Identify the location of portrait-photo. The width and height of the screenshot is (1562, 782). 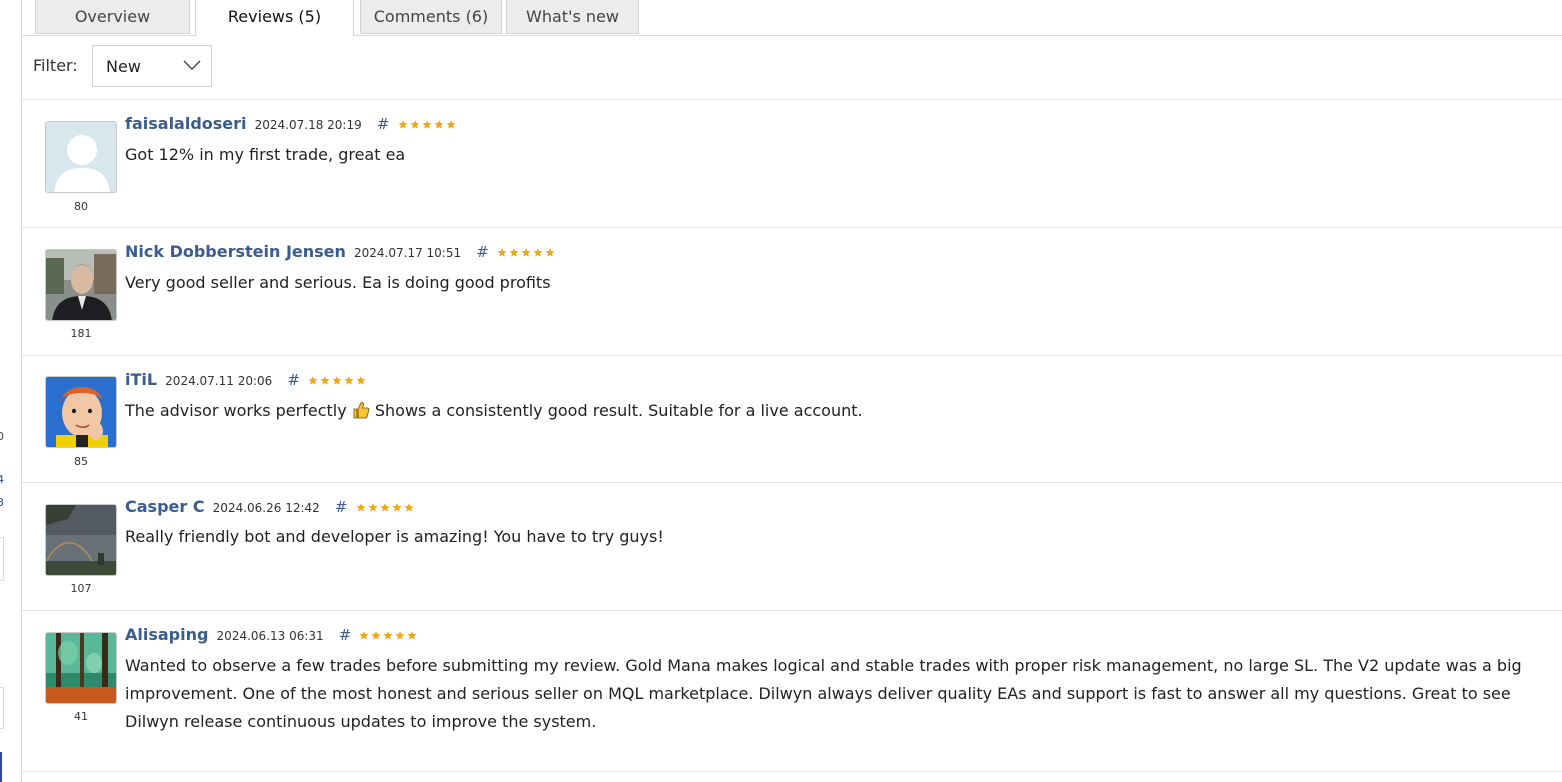
(81, 285).